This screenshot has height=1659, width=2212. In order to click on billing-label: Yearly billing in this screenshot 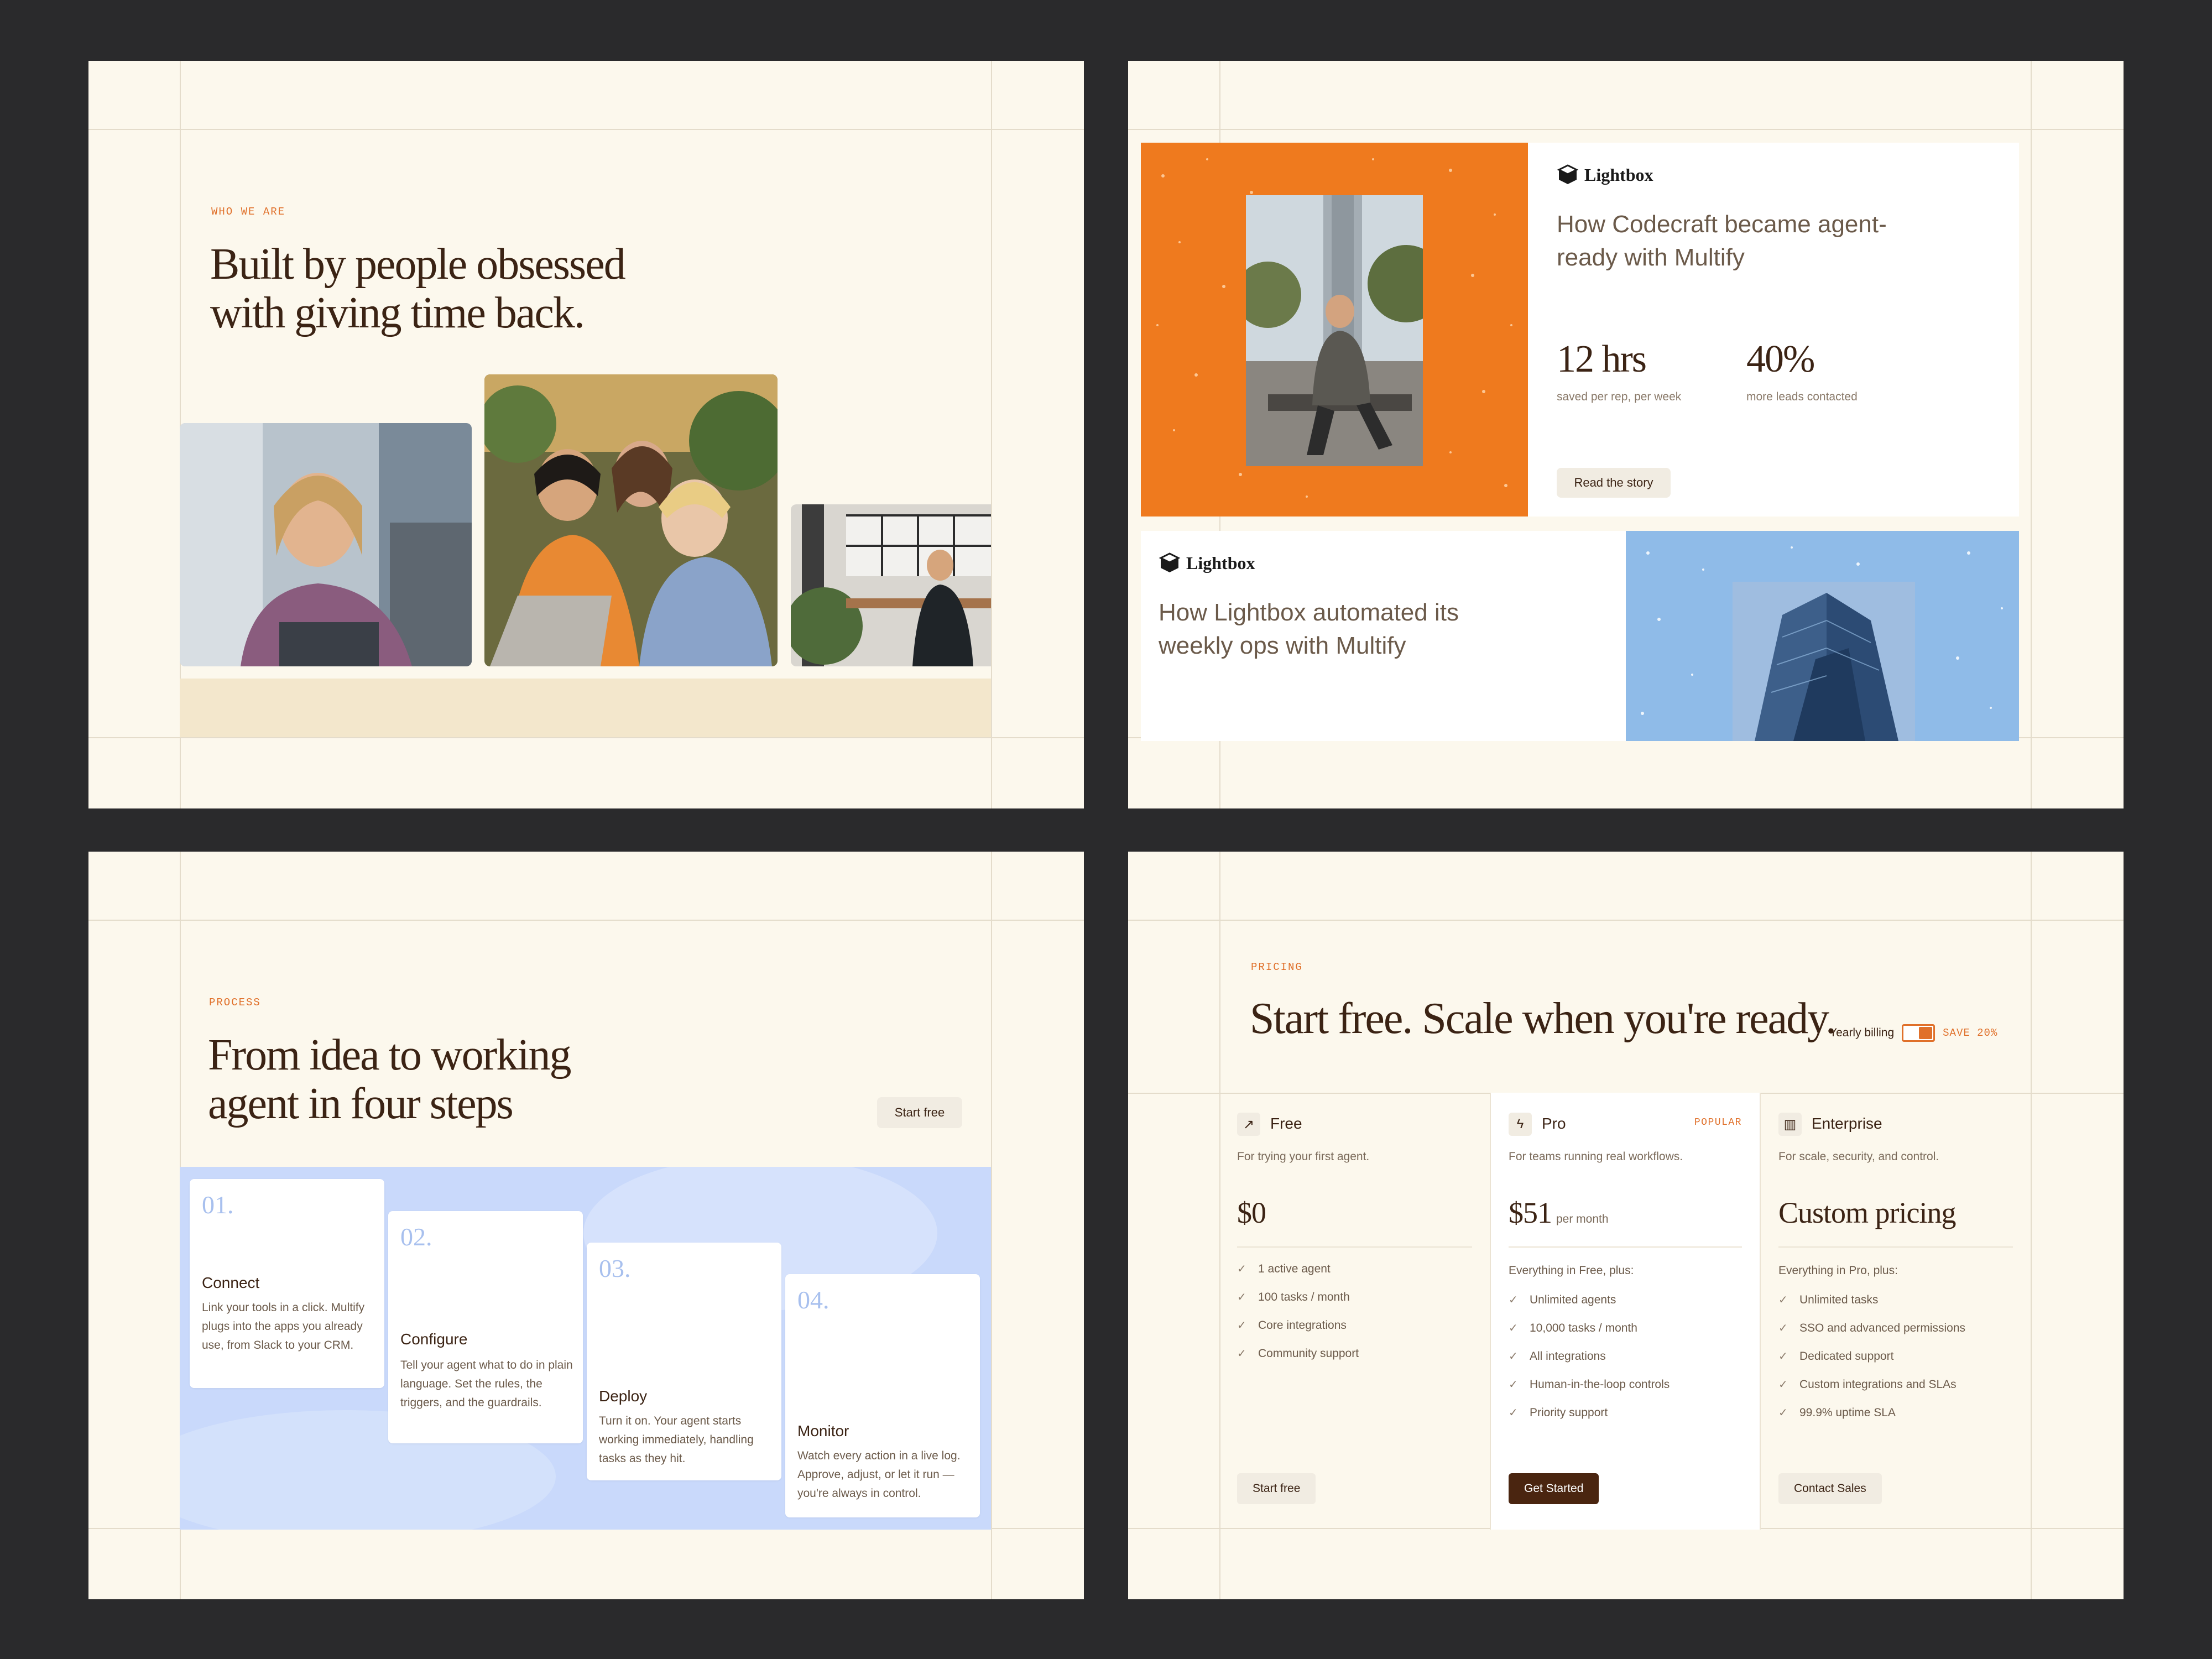, I will do `click(1862, 1033)`.